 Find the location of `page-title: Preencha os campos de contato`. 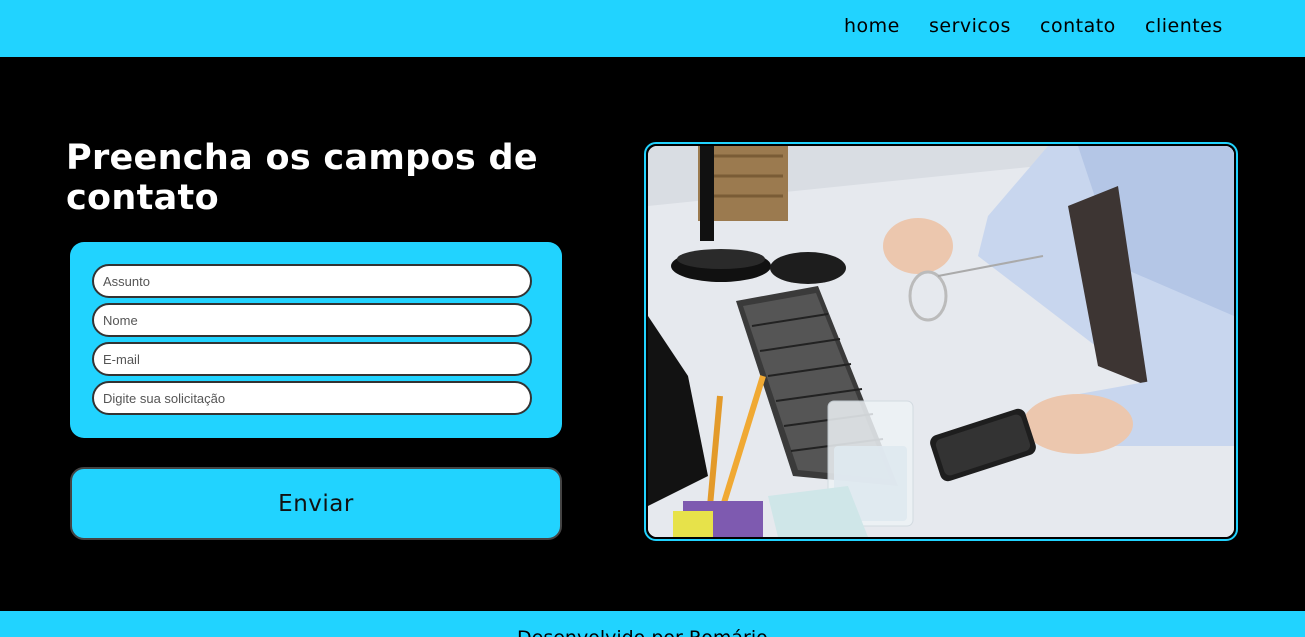

page-title: Preencha os campos de contato is located at coordinates (302, 178).